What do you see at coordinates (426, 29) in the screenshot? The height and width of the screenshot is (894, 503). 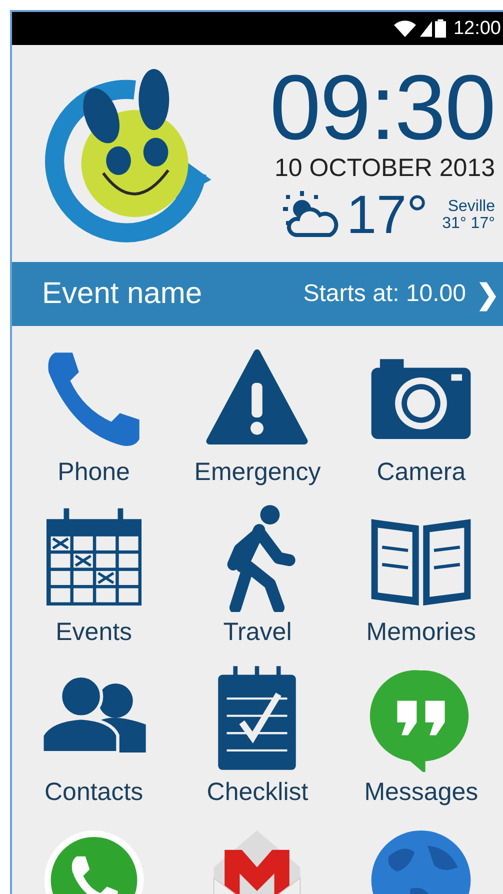 I see `signal-icon` at bounding box center [426, 29].